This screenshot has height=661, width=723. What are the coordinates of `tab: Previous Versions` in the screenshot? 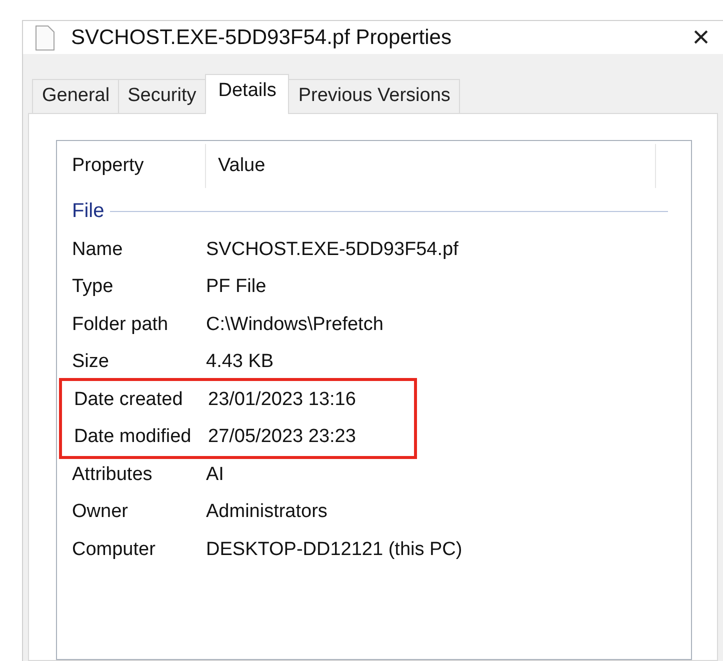 It's located at (374, 96).